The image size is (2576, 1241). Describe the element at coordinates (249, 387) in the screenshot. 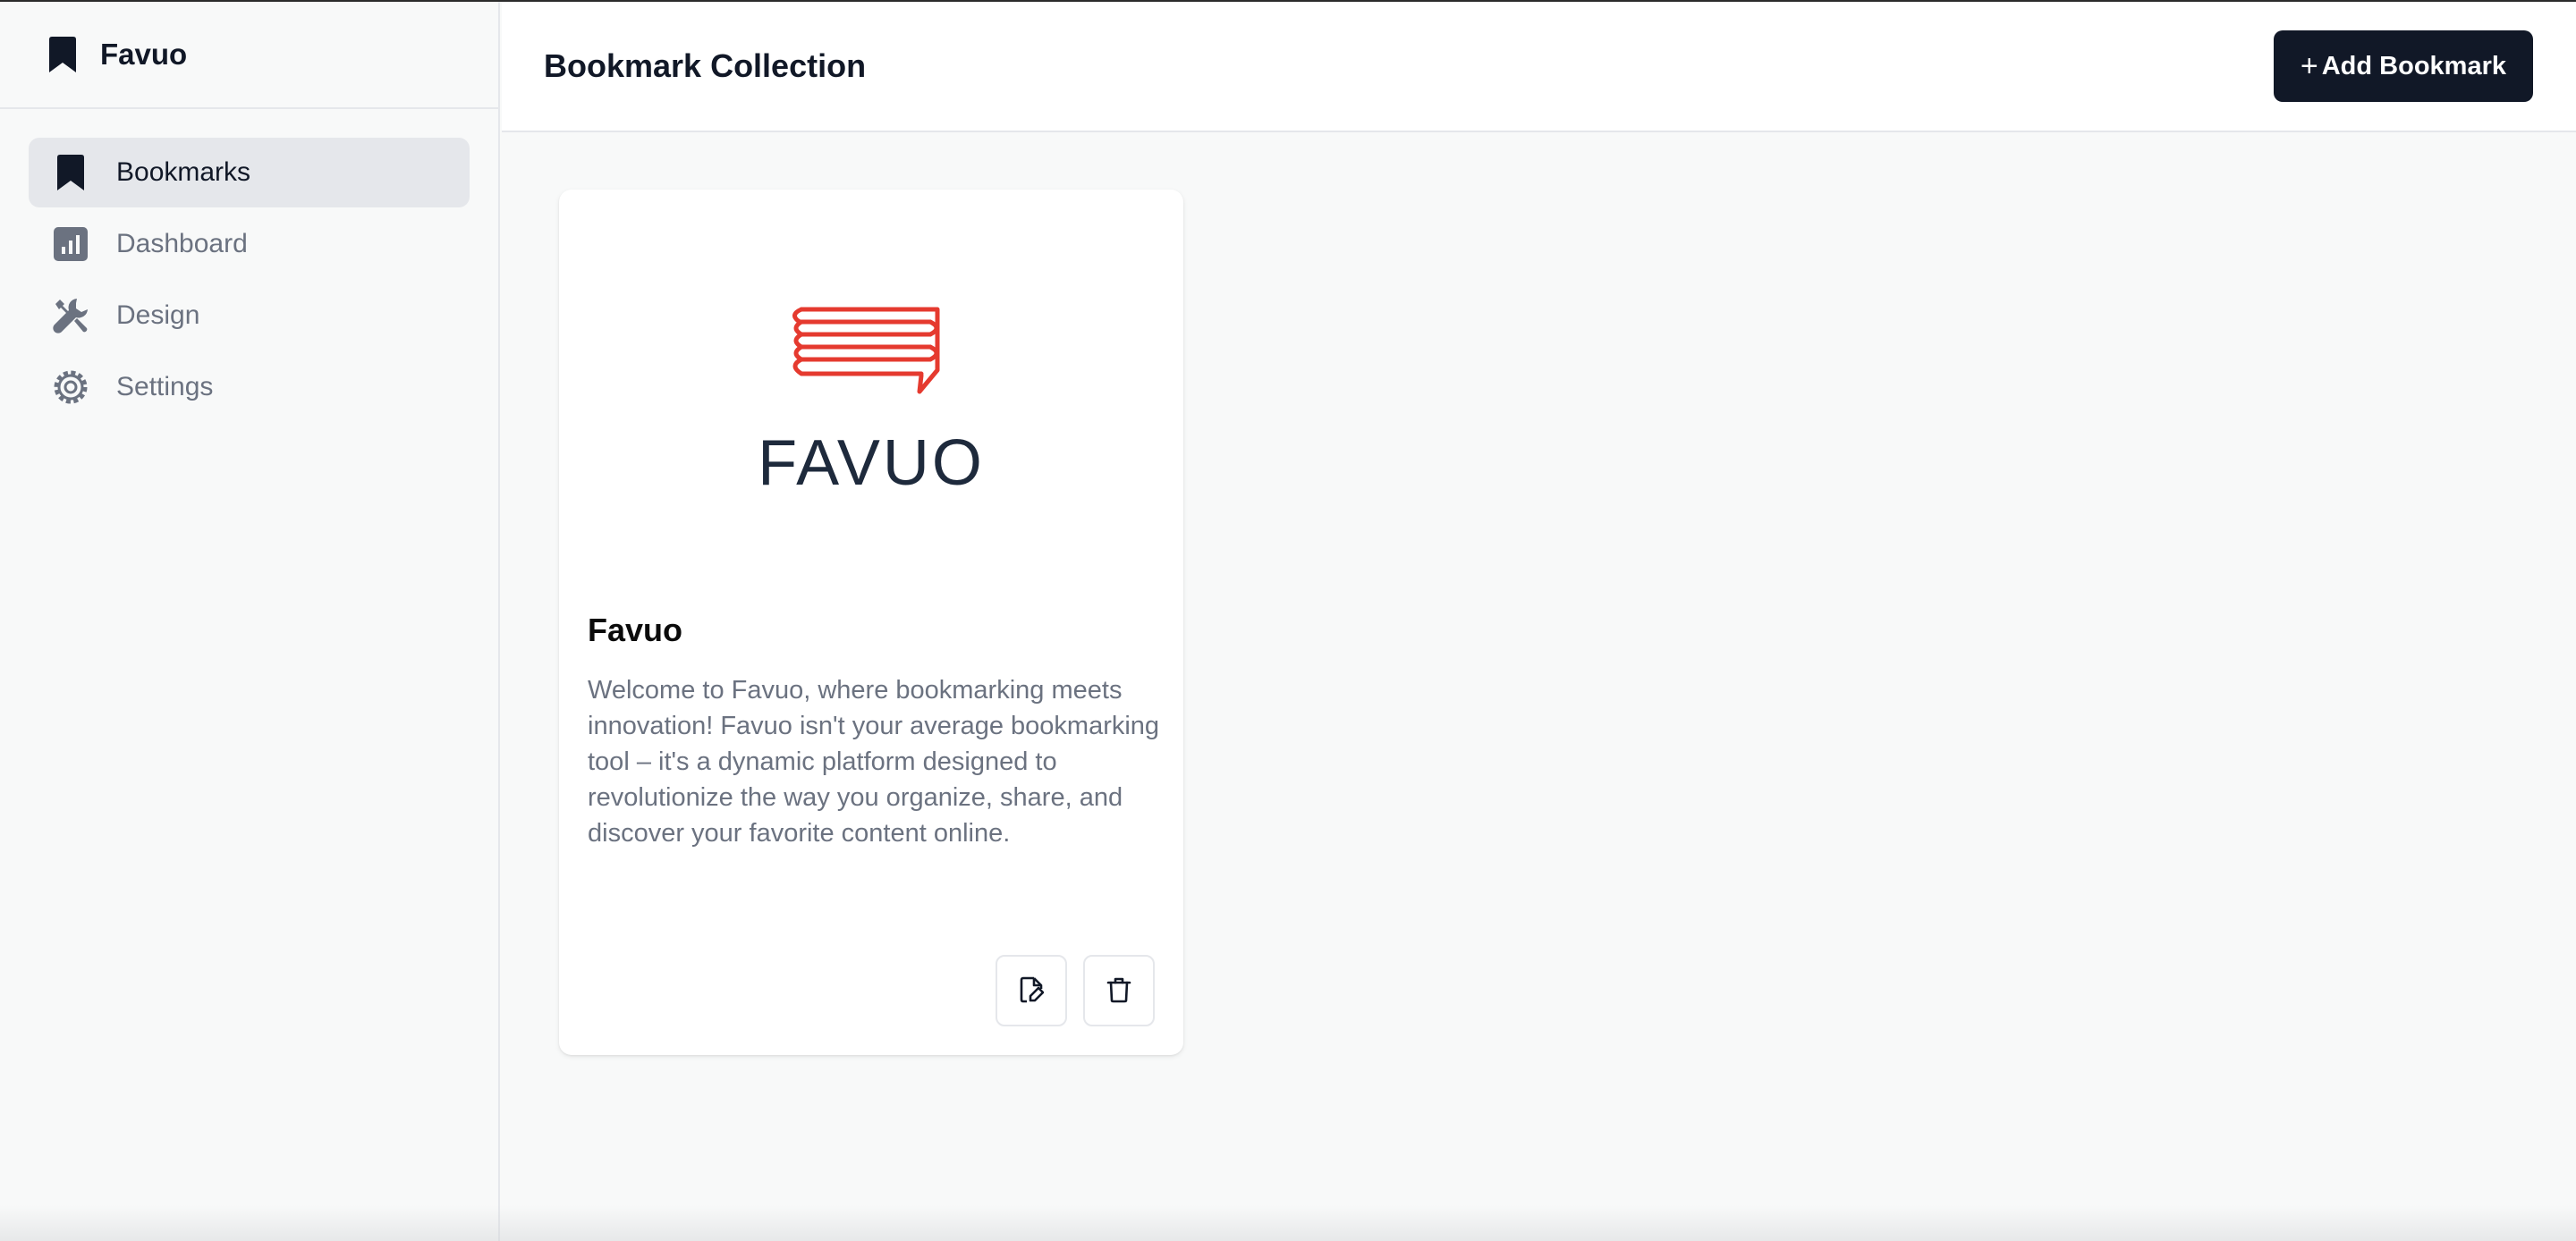

I see `sidebar-item-settings: Settings` at that location.